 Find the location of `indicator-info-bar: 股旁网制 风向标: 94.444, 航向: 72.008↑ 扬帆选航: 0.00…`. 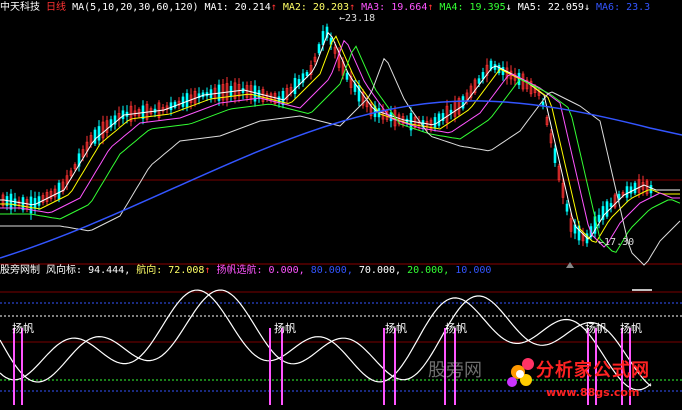

indicator-info-bar: 股旁网制 风向标: 94.444, 航向: 72.008↑ 扬帆选航: 0.00… is located at coordinates (245, 271).